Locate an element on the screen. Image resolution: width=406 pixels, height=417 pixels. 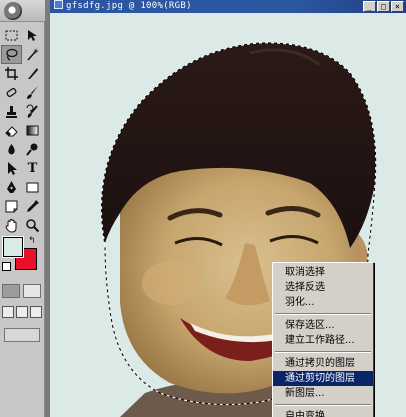
jump-to-imageready-button is located at coordinates (22, 335).